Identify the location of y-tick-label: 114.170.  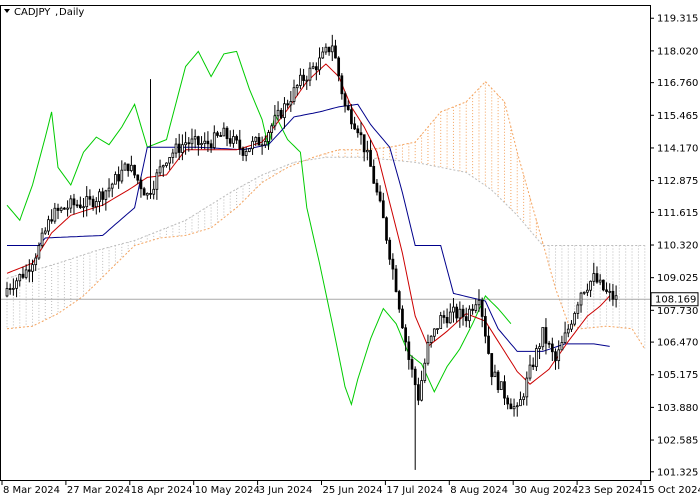
(677, 148).